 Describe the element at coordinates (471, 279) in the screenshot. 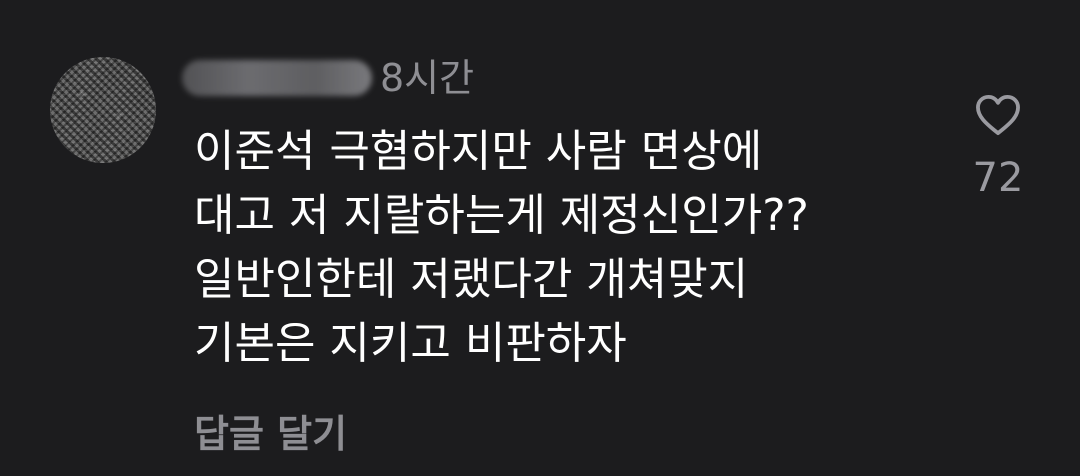

I see `comment-line: 일반인한테 저랬다간 개쳐맞지` at that location.